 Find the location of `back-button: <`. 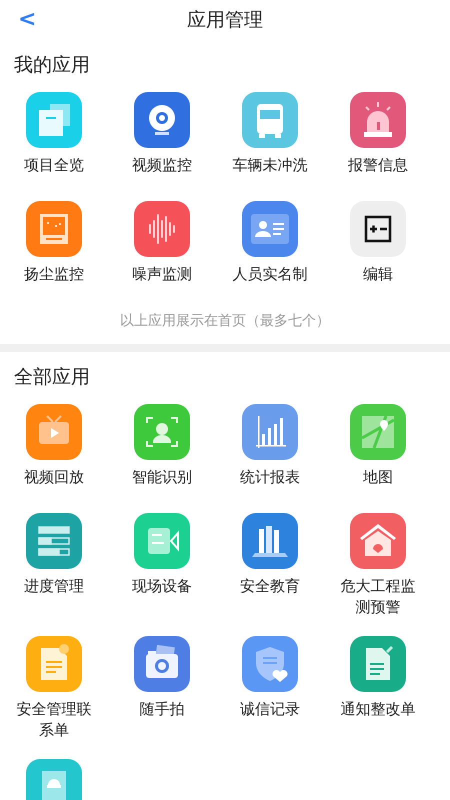

back-button: < is located at coordinates (27, 20).